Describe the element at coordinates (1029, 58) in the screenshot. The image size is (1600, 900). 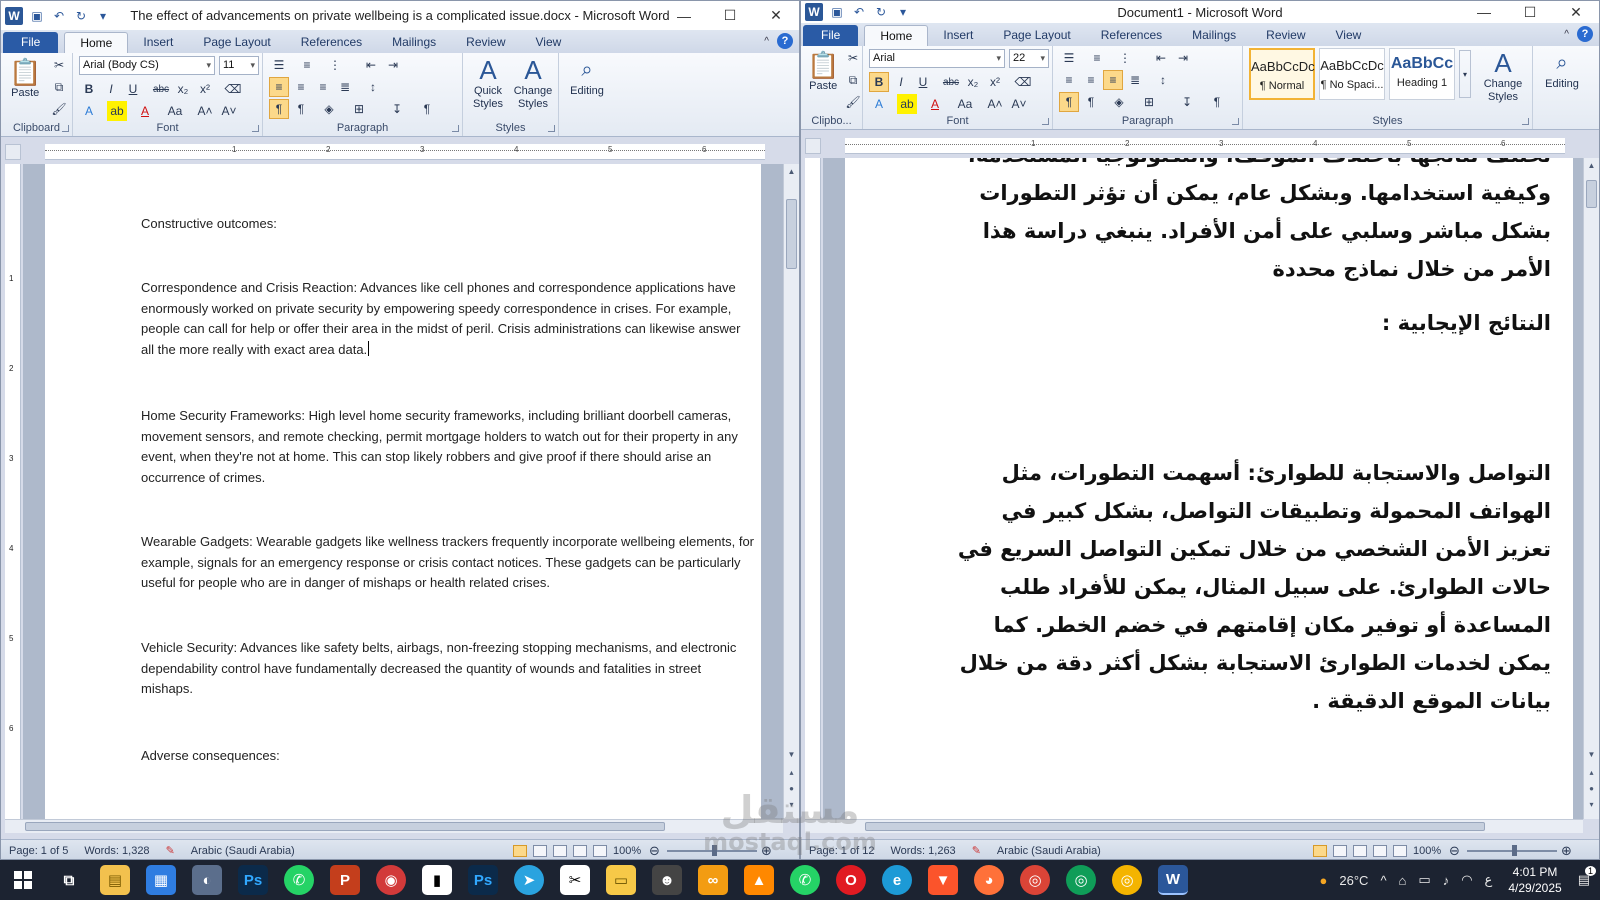
I see `font-size-select: 22` at that location.